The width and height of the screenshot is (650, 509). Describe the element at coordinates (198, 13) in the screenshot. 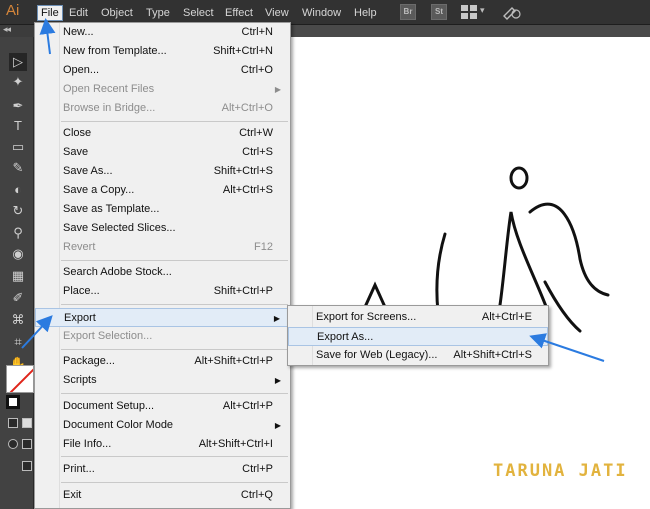

I see `menu-select: Select` at that location.